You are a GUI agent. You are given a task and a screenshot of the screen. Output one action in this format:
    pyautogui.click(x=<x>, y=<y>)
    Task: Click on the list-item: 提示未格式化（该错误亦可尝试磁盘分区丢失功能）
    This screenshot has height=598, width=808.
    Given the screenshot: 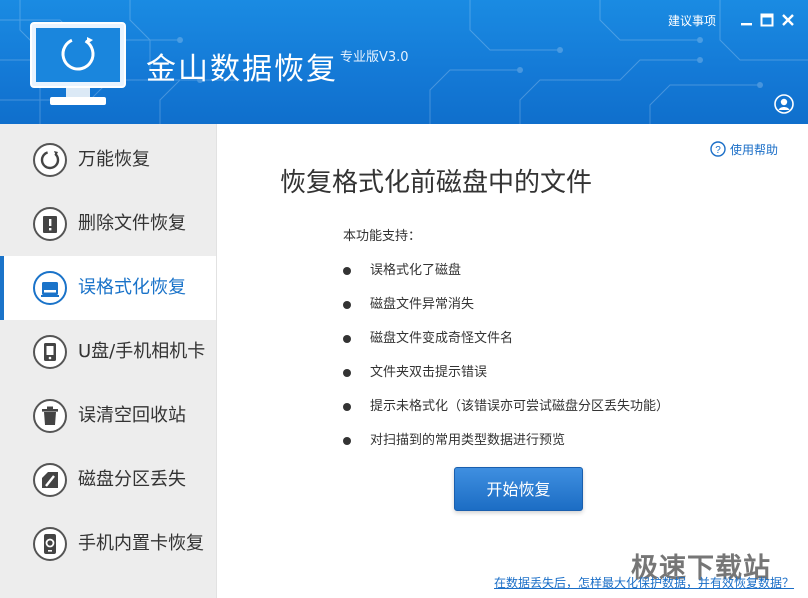 What is the action you would take?
    pyautogui.click(x=506, y=407)
    